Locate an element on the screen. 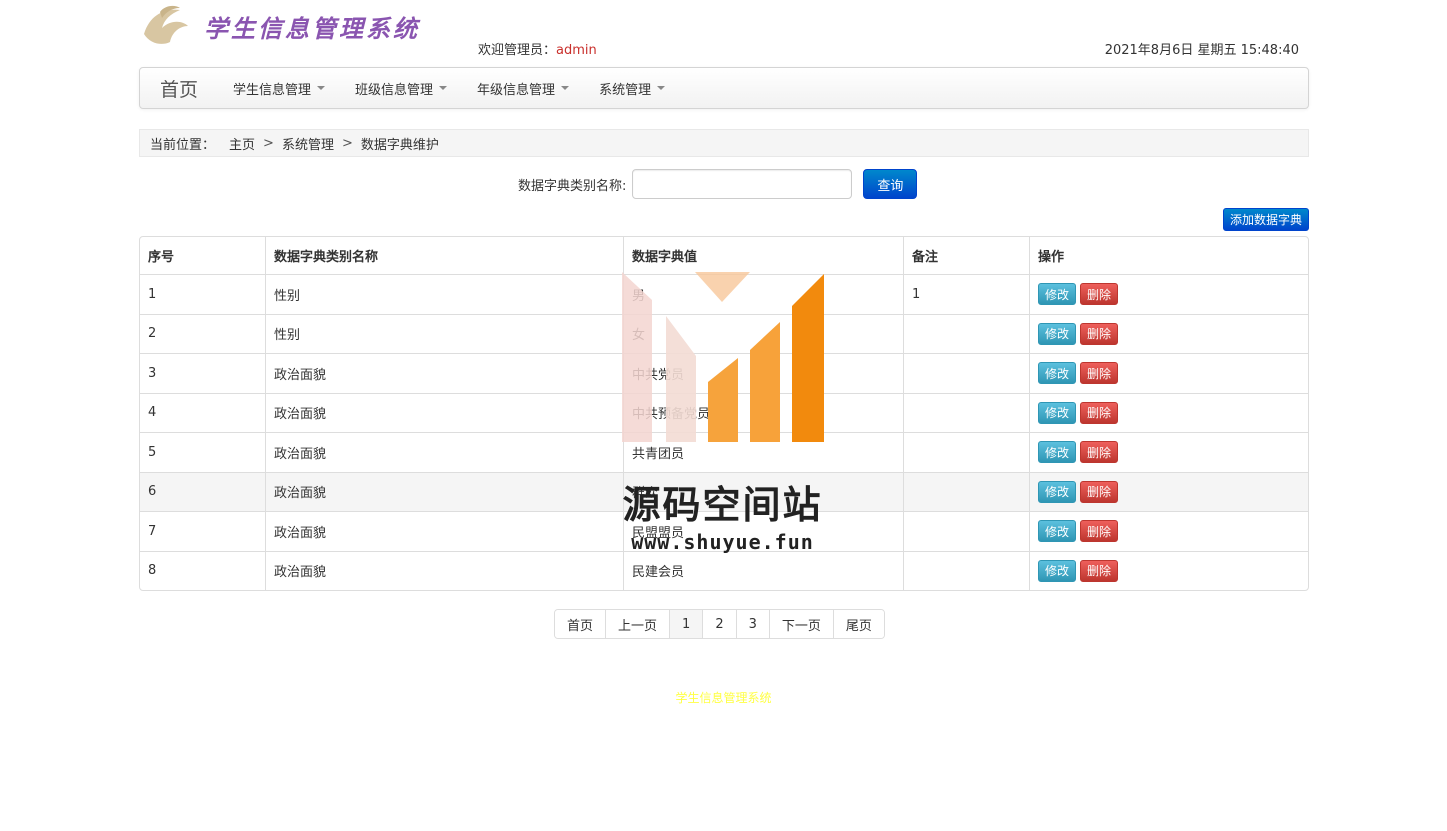 The height and width of the screenshot is (831, 1447). cell-value: 中共党员 is located at coordinates (763, 373).